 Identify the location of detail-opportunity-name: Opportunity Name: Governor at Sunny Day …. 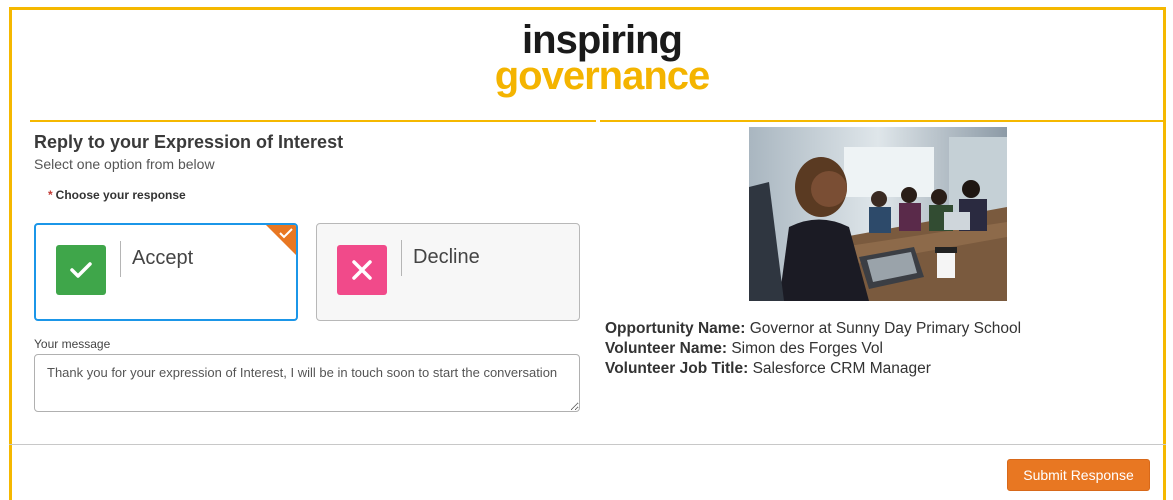
(813, 329).